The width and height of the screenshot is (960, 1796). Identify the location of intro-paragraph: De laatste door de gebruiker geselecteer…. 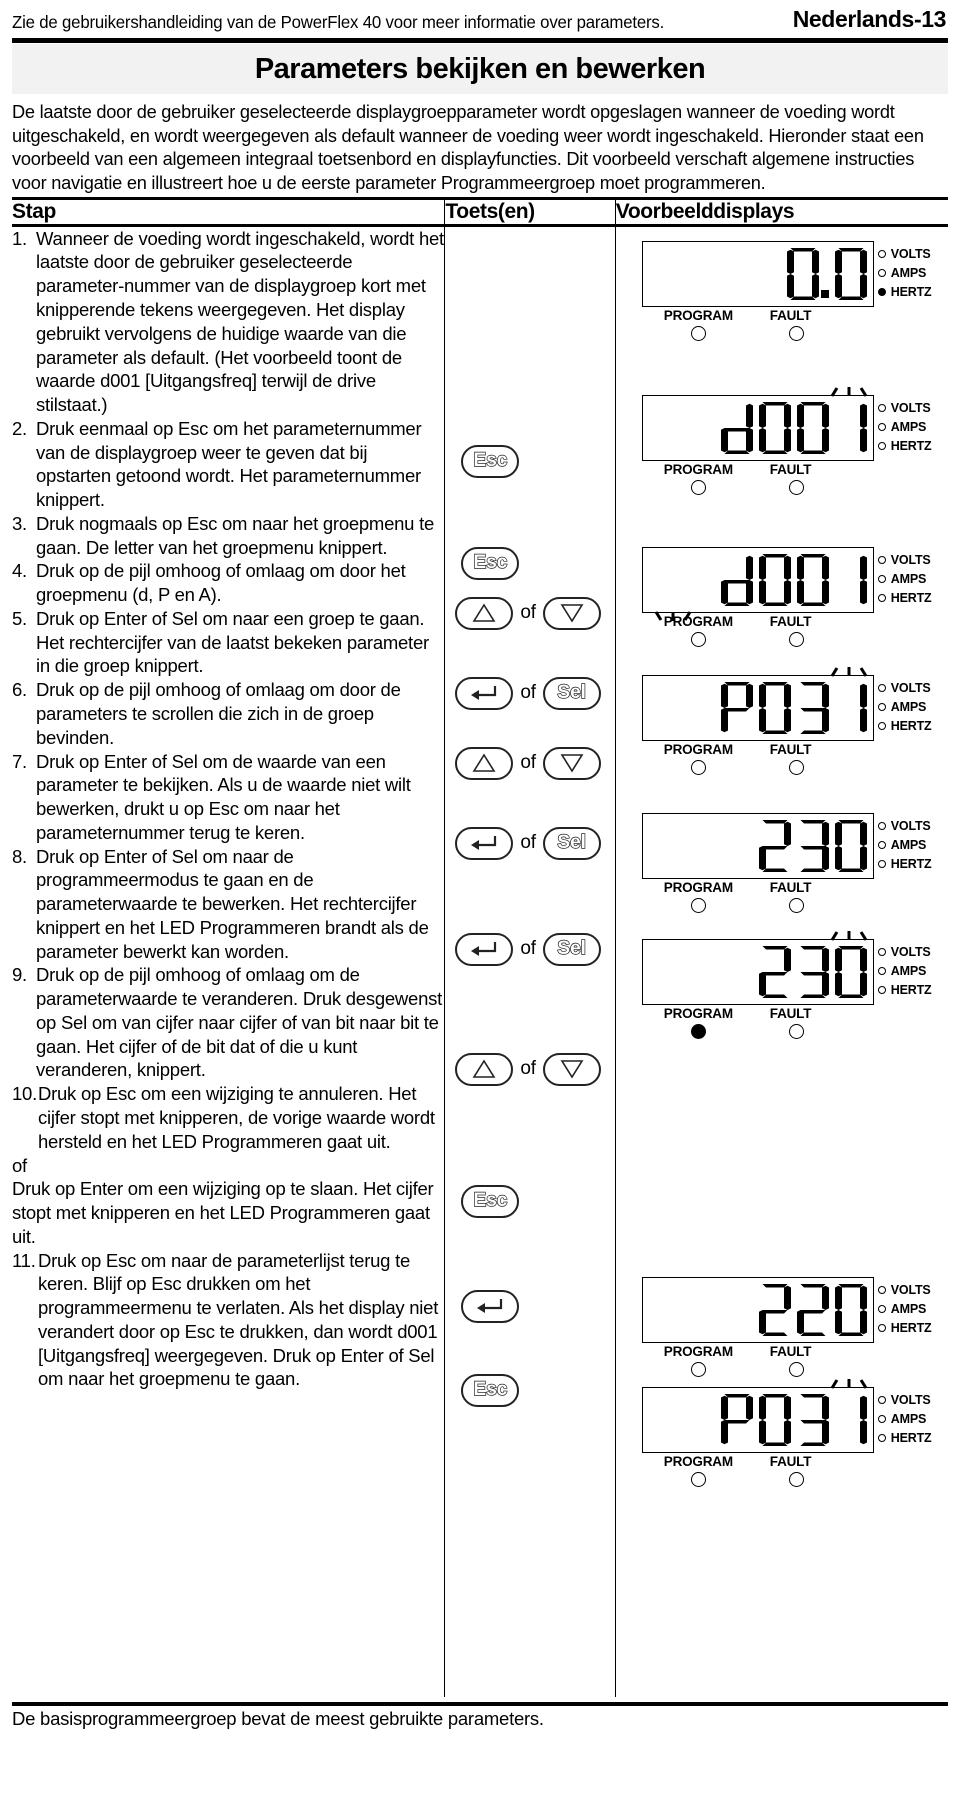
(468, 147).